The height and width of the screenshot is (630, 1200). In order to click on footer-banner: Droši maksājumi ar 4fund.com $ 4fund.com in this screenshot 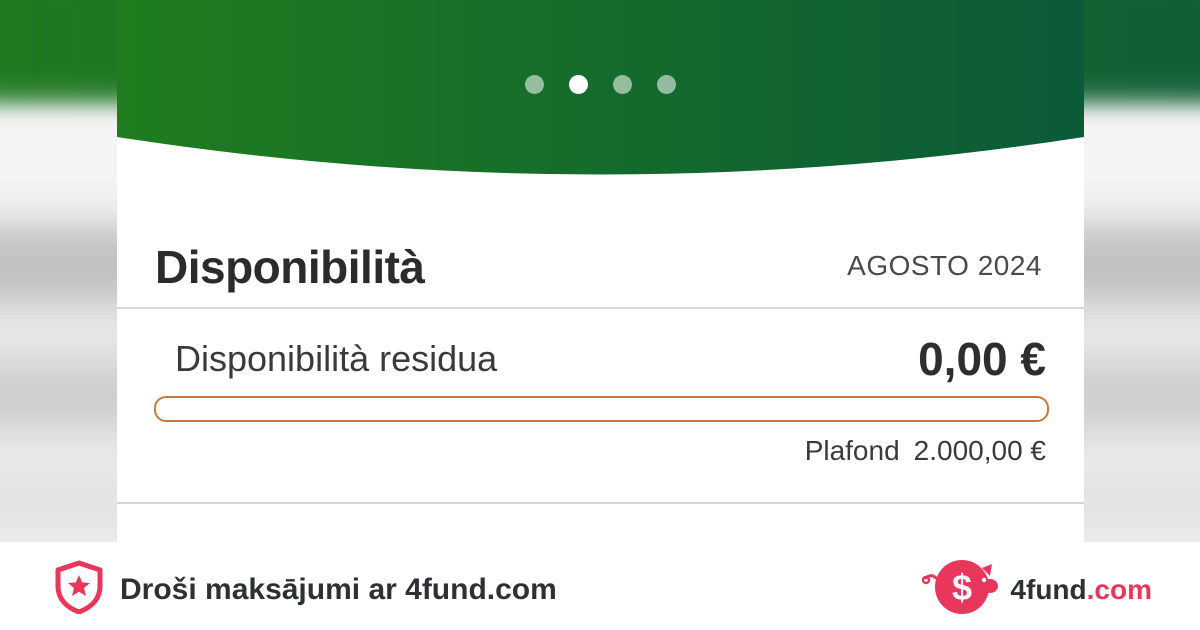, I will do `click(600, 586)`.